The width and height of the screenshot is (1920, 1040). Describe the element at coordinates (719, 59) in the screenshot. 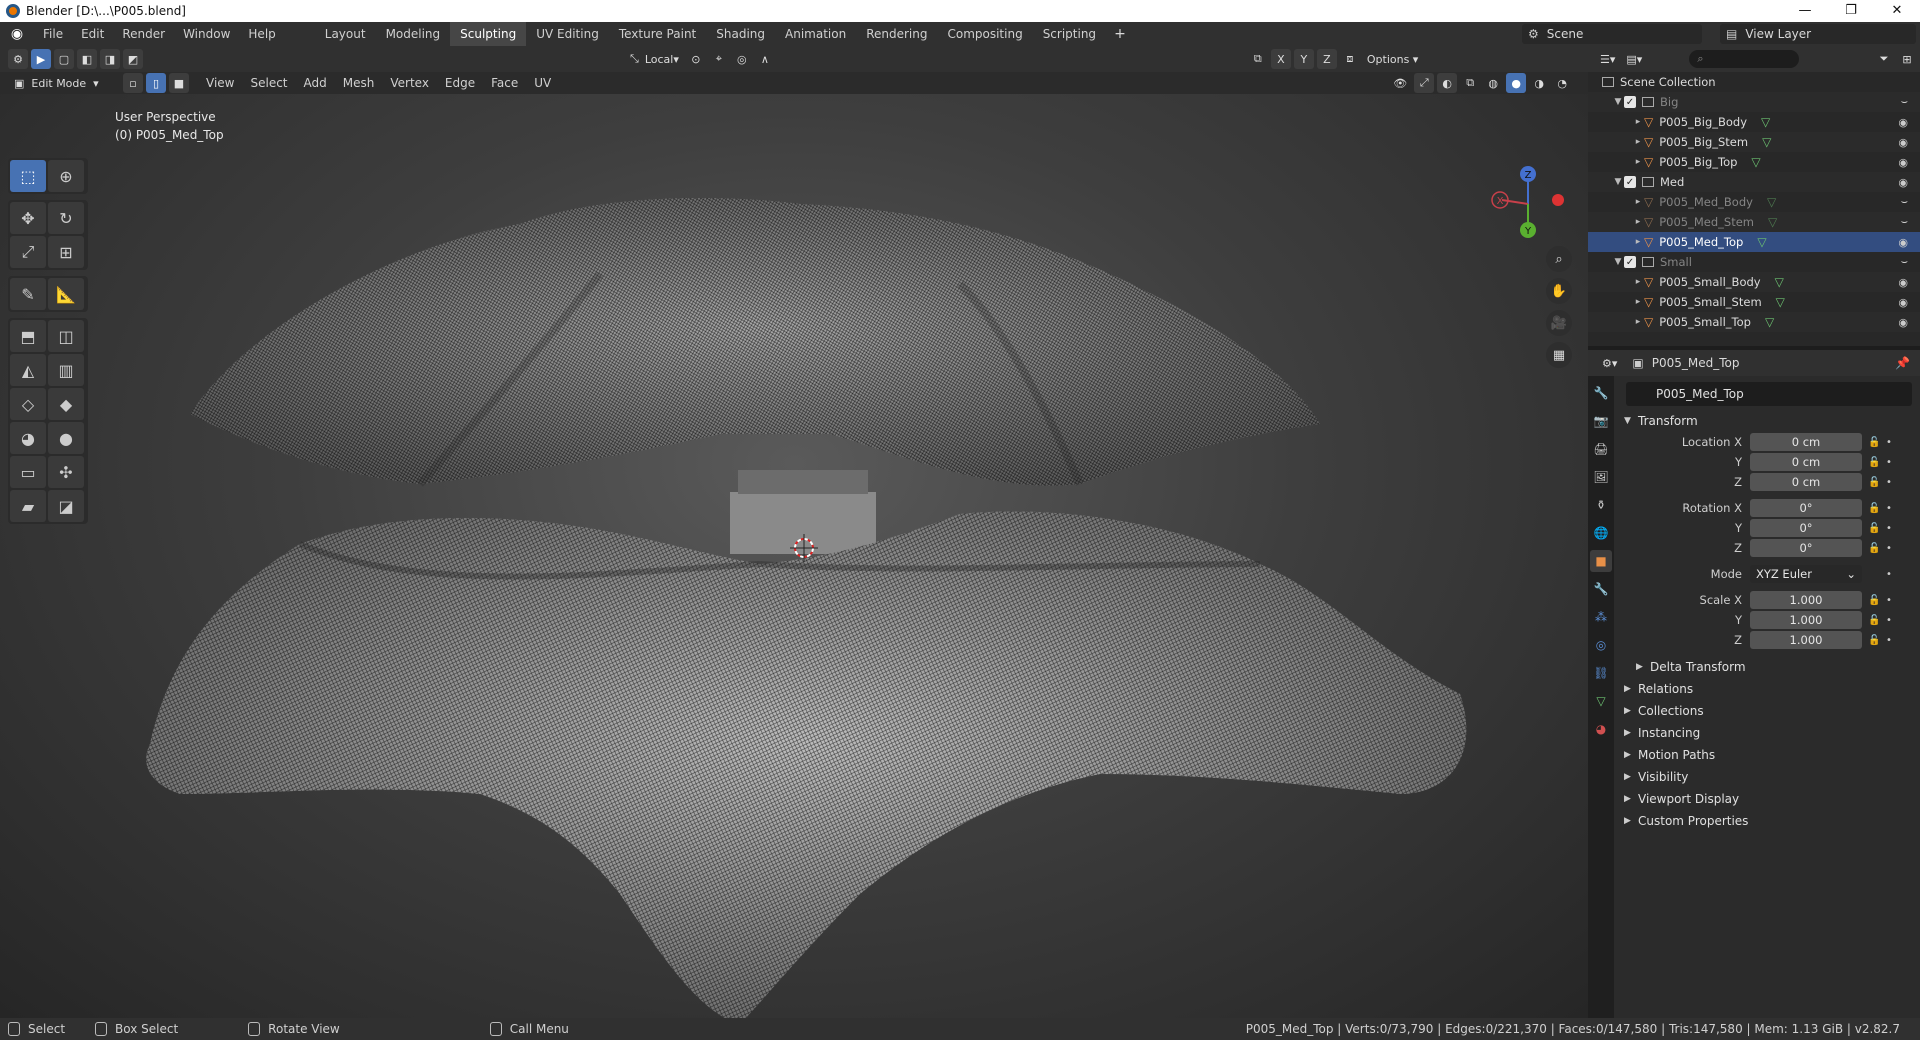

I see `snap-icon: ⌖` at that location.